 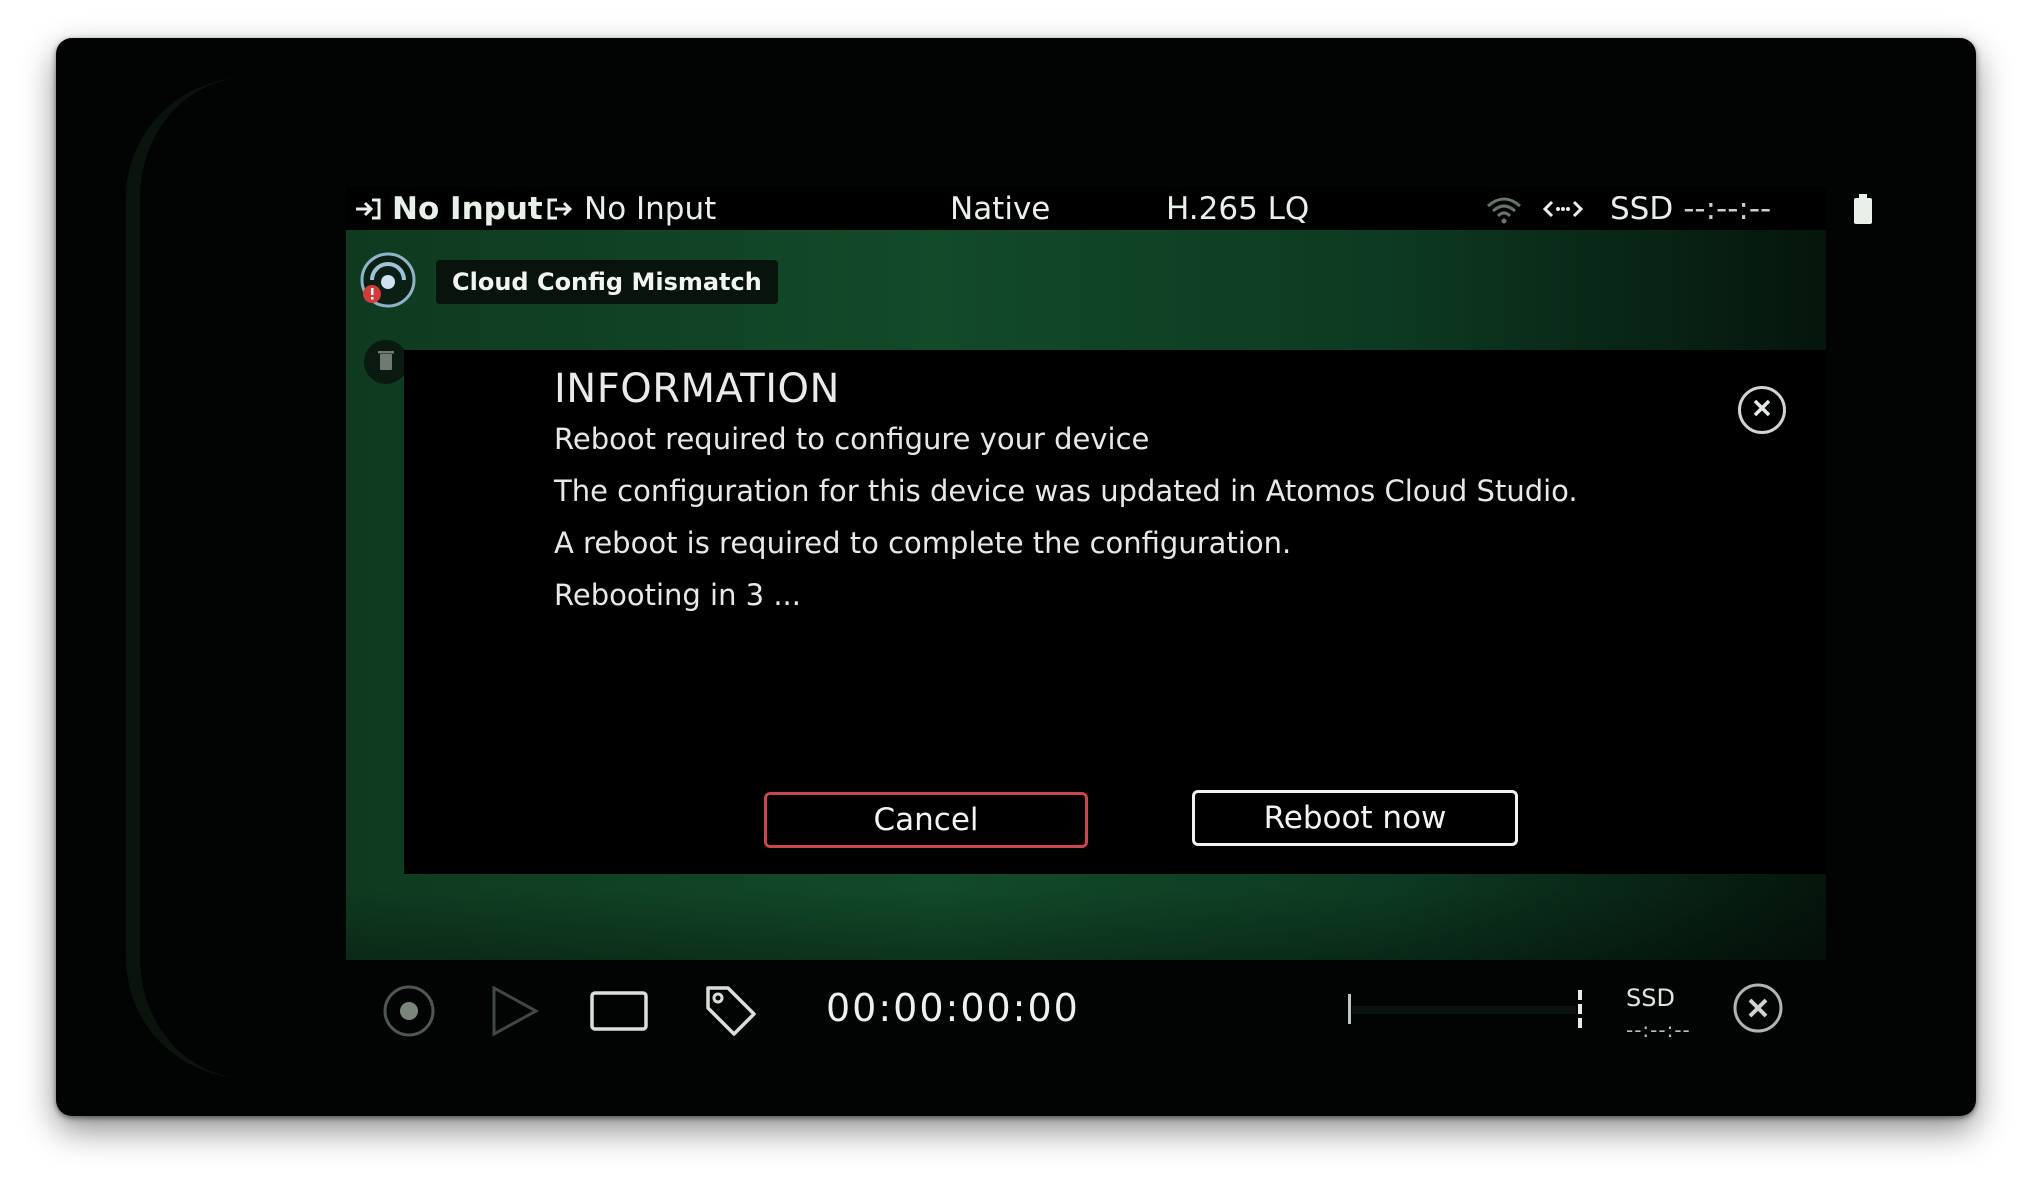 I want to click on side-tool-button, so click(x=386, y=362).